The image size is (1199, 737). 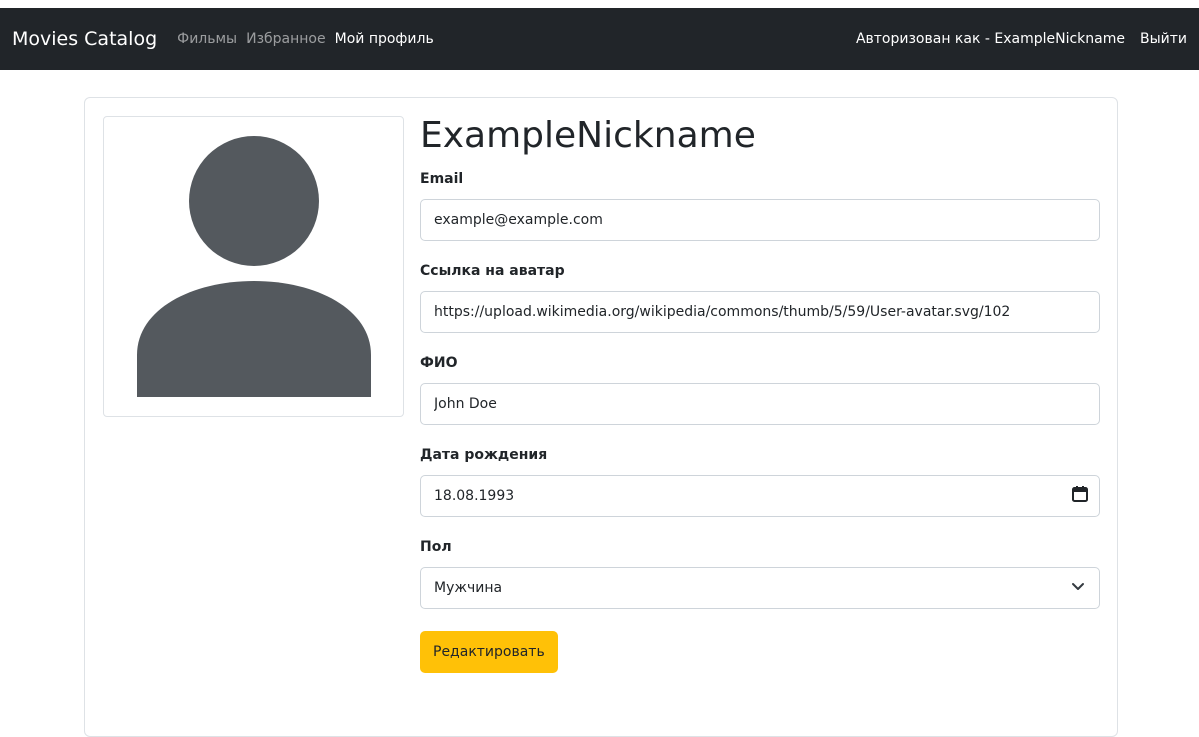 What do you see at coordinates (439, 363) in the screenshot?
I see `full-name-label: ФИО` at bounding box center [439, 363].